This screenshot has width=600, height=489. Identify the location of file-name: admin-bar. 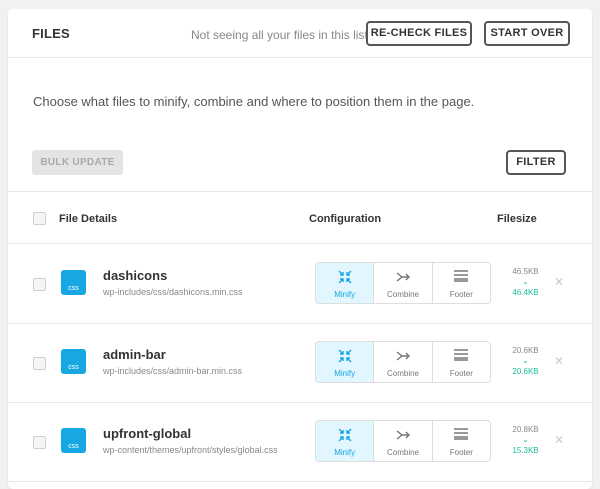
(134, 354).